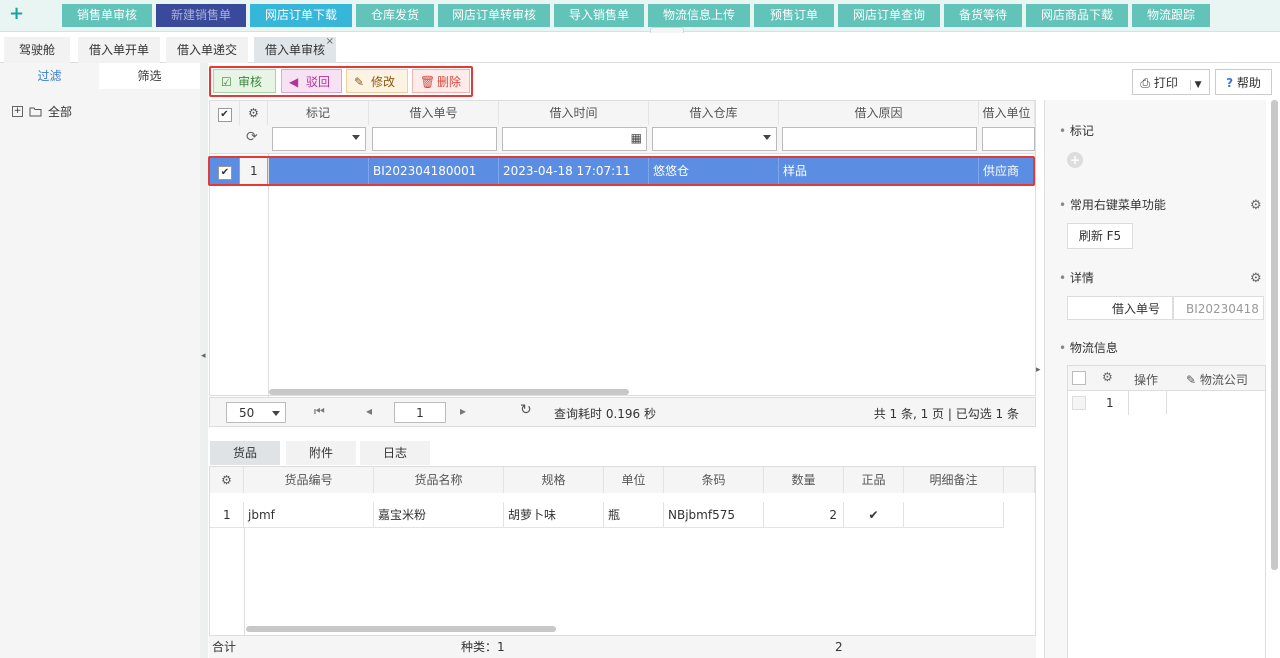 The height and width of the screenshot is (658, 1280). I want to click on cell-spec: 胡萝卜味, so click(554, 515).